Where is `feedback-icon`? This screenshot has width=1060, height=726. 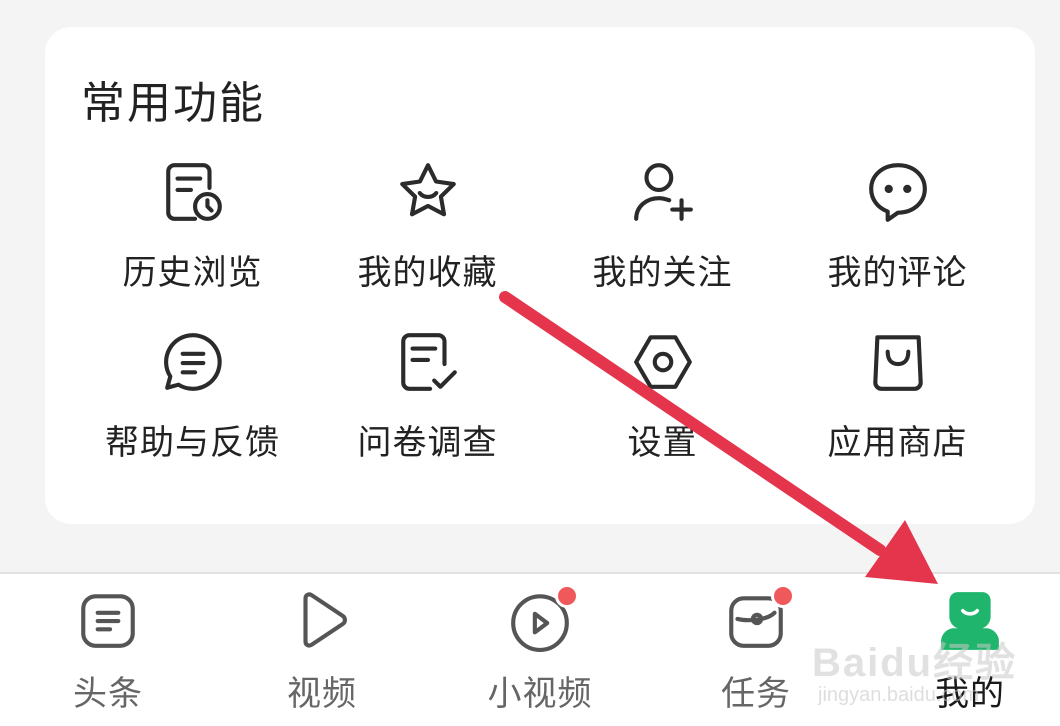
feedback-icon is located at coordinates (193, 362).